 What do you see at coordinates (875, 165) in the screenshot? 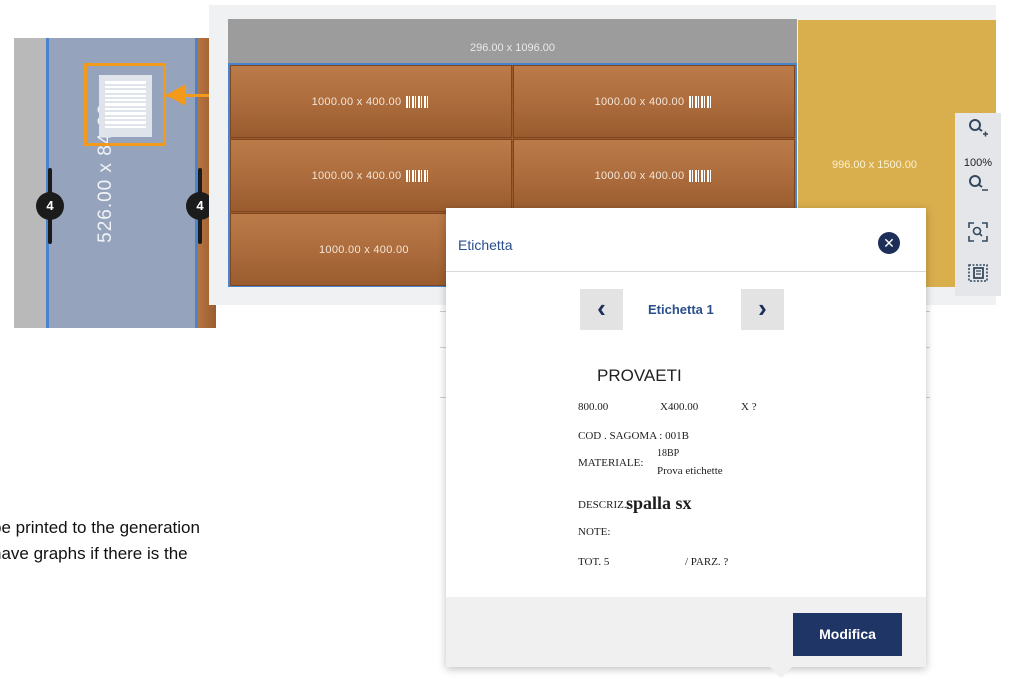
I see `yellow-panel-dimension: 996.00 x 1500.00` at bounding box center [875, 165].